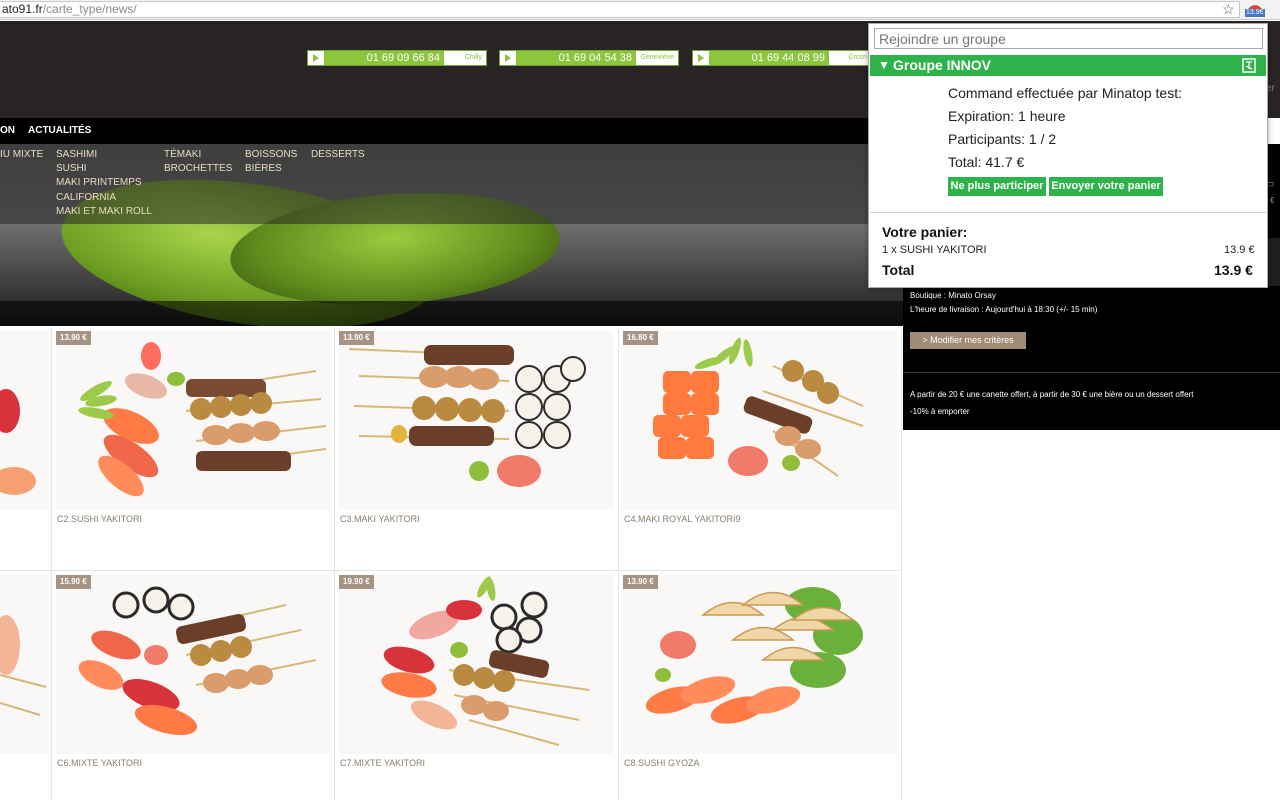 This screenshot has height=800, width=1280. Describe the element at coordinates (198, 168) in the screenshot. I see `menu-link-brochettes: BROCHETTES` at that location.